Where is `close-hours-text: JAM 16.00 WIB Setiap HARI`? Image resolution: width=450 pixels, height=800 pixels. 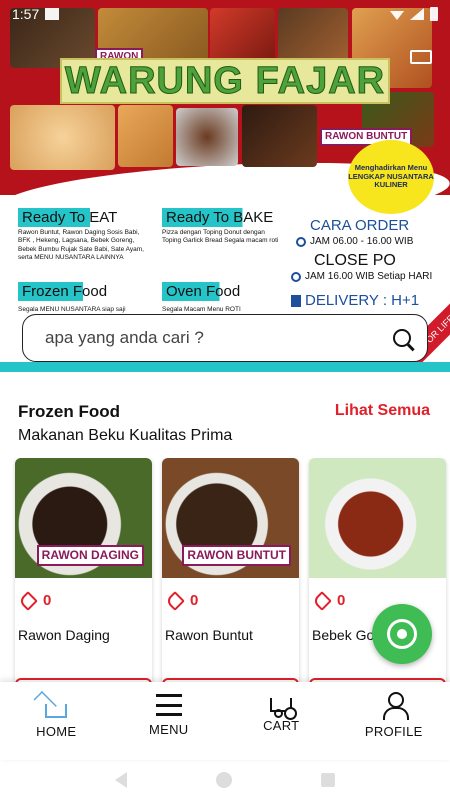 close-hours-text: JAM 16.00 WIB Setiap HARI is located at coordinates (369, 276).